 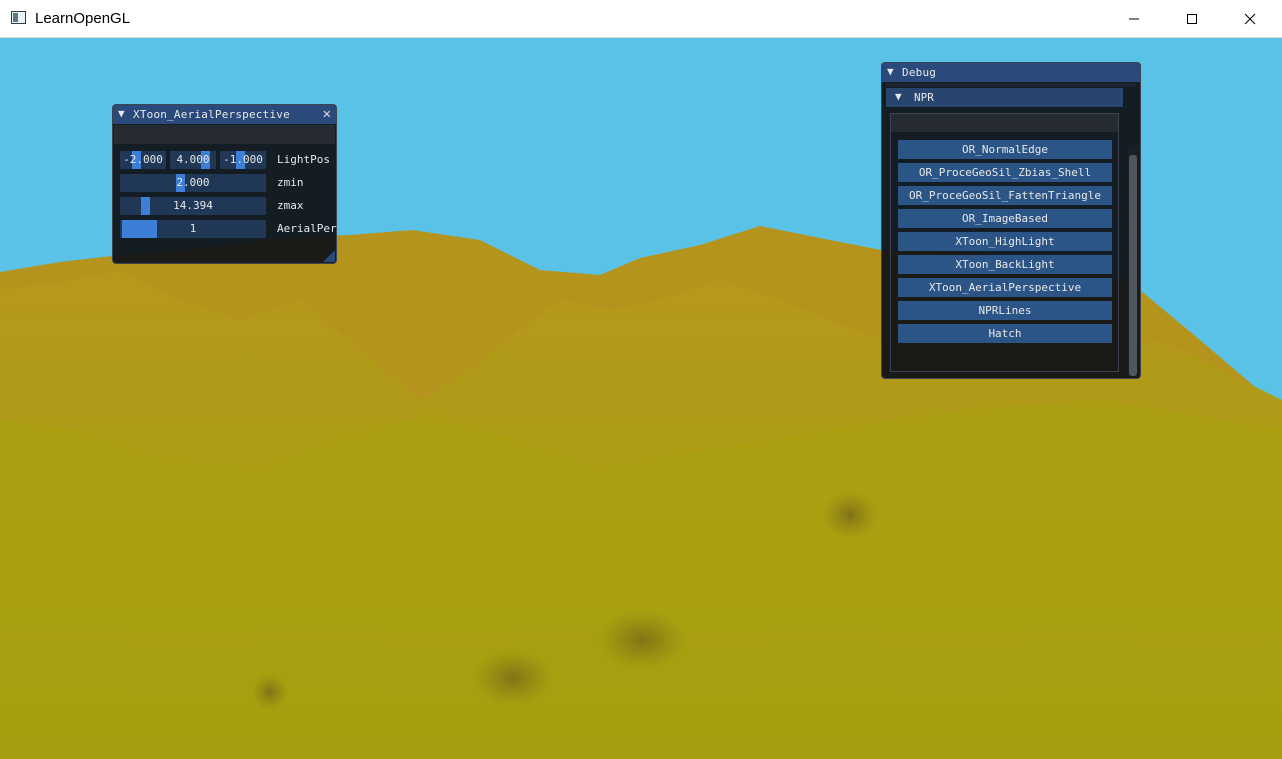 What do you see at coordinates (1005, 264) in the screenshot?
I see `npr-button-xtoon-backlight: XToon_BackLight` at bounding box center [1005, 264].